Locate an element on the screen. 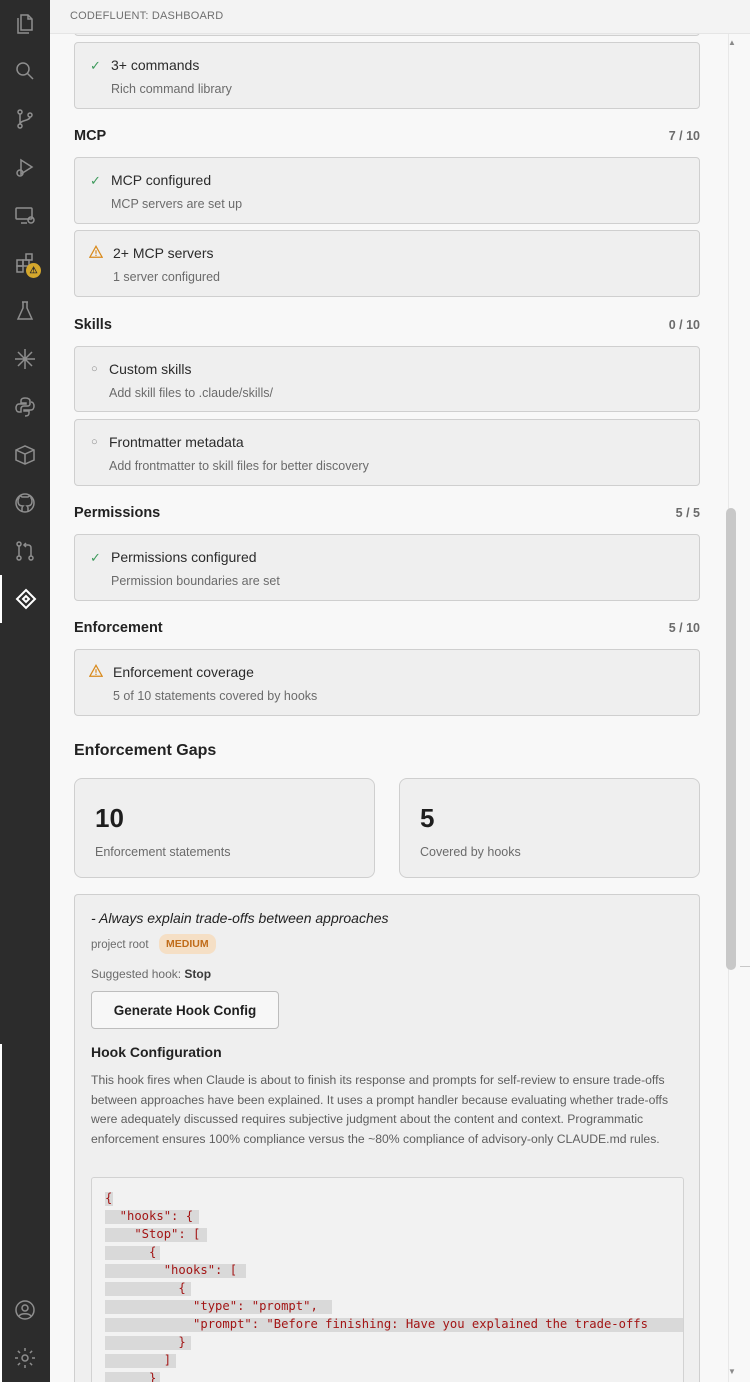  warning-badge: ⚠ is located at coordinates (33, 270).